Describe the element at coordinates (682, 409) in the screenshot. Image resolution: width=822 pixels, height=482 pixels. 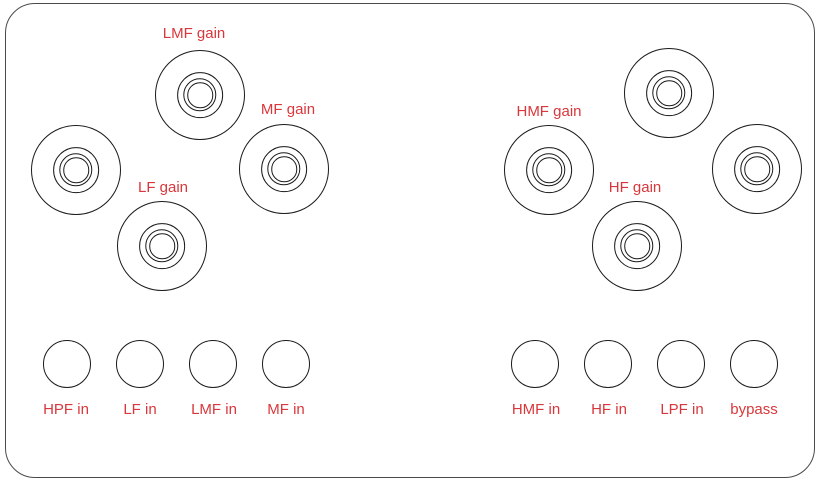
I see `label-lpf-in: LPF in` at that location.